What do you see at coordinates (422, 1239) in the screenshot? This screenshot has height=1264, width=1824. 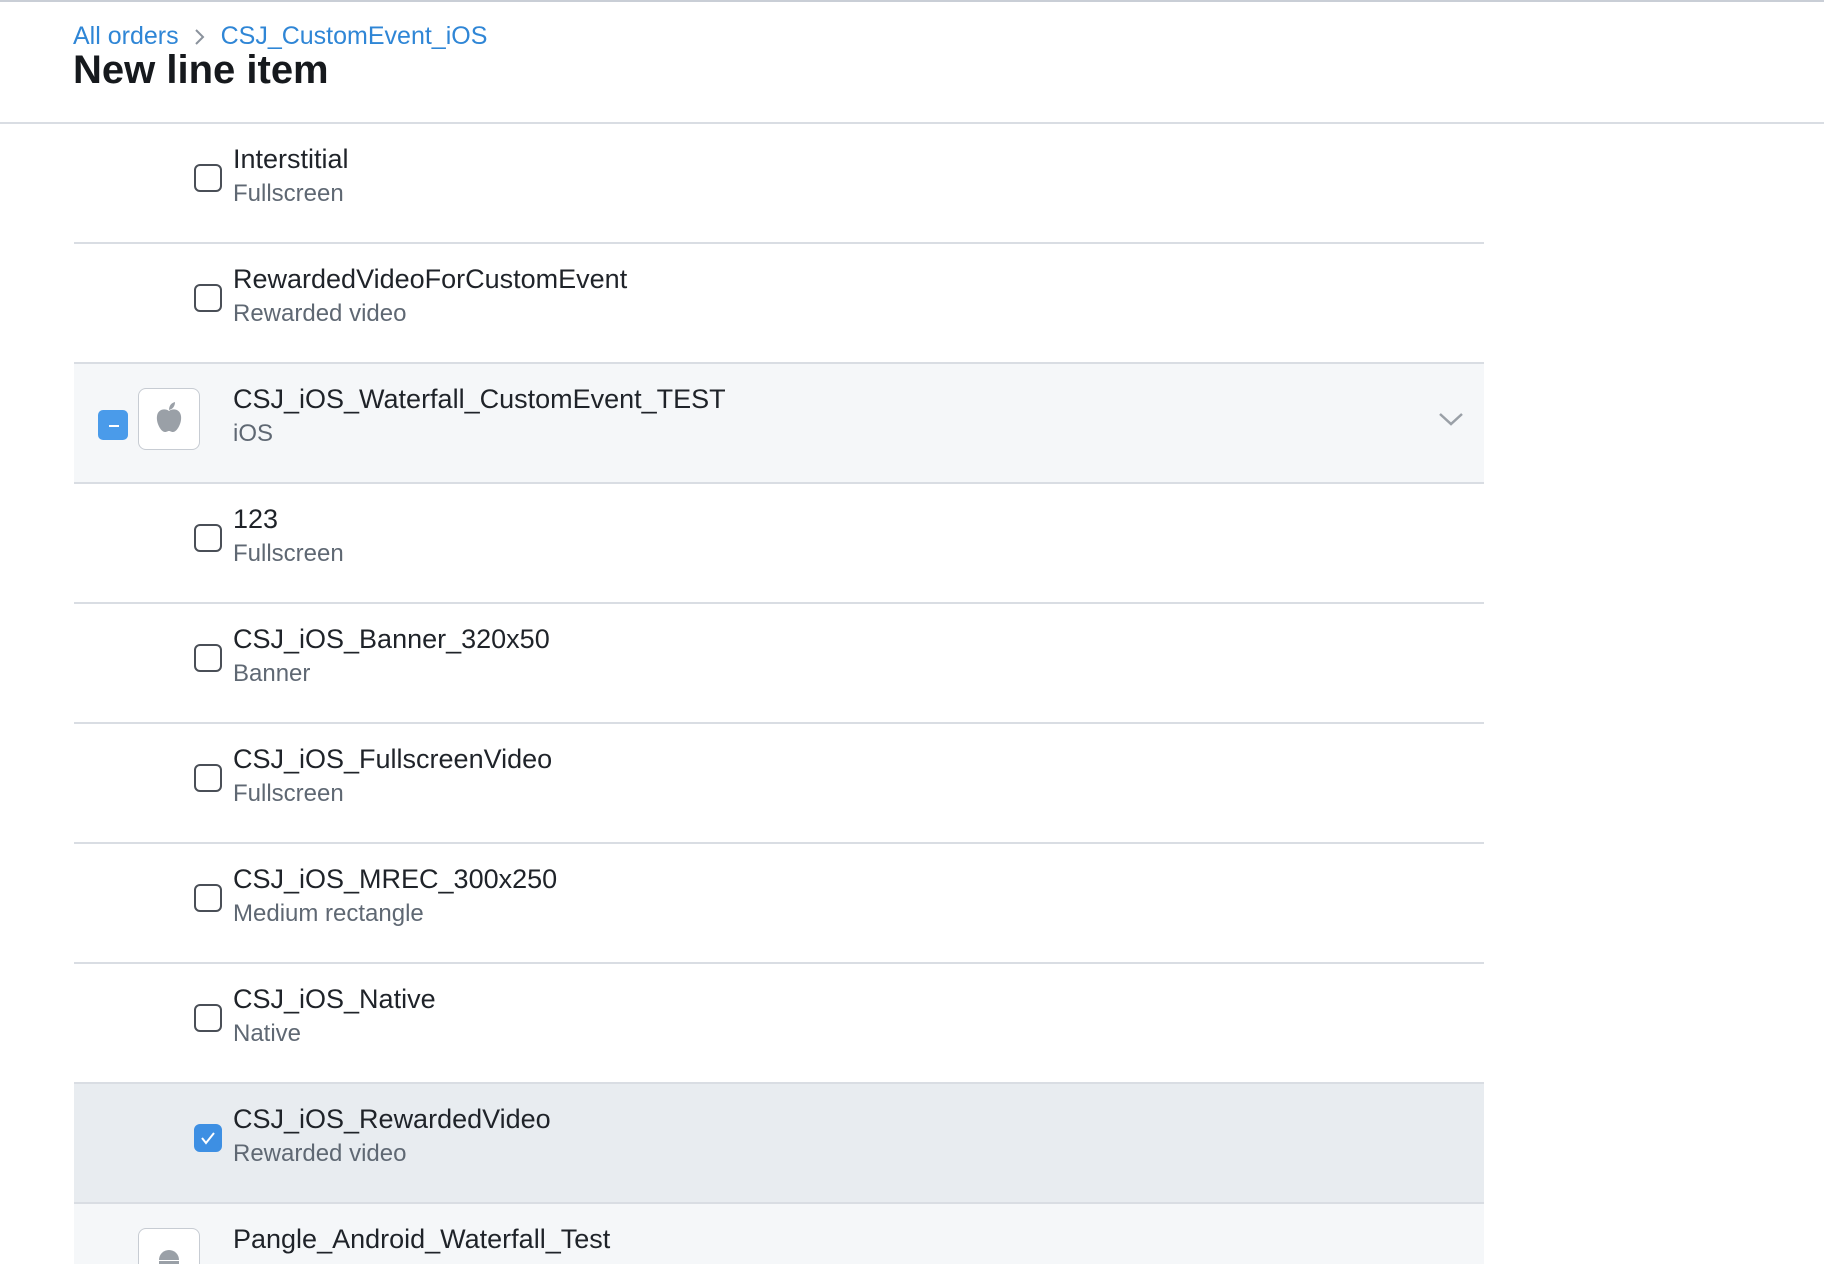 I see `app-name: Pangle_Android_Waterfall_Test` at bounding box center [422, 1239].